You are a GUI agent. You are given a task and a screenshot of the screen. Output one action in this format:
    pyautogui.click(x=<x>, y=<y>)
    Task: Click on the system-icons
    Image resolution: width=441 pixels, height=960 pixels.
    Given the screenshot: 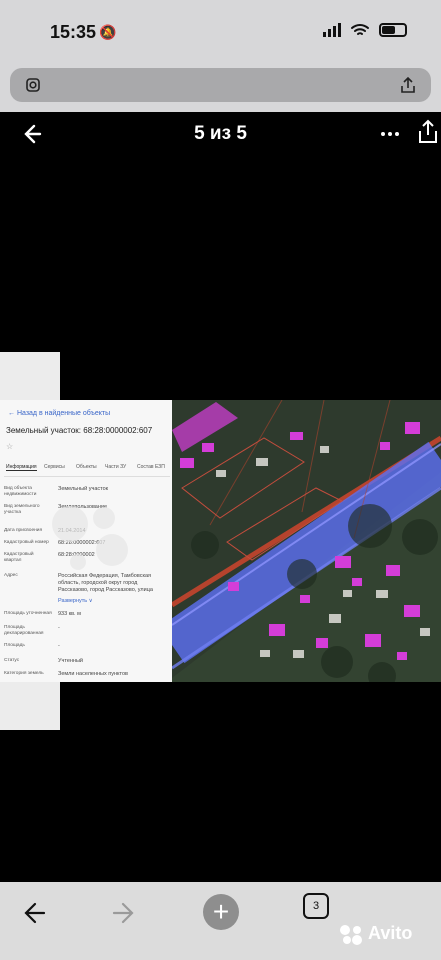 What is the action you would take?
    pyautogui.click(x=365, y=30)
    